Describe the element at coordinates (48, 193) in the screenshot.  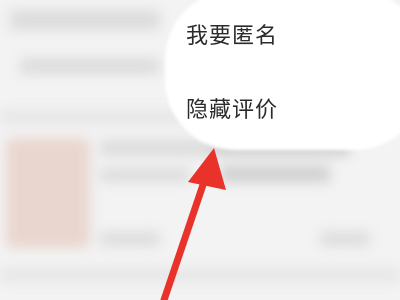
I see `bg-product-thumbnail` at that location.